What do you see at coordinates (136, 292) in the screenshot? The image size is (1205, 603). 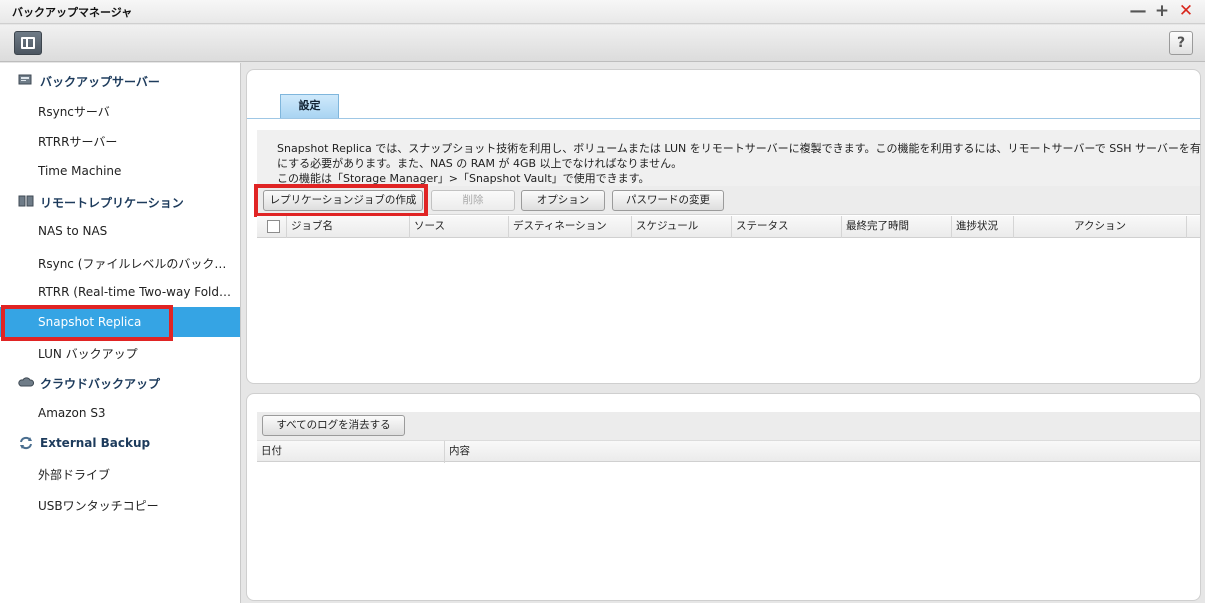 I see `sidebar-item-label: RTRR (Real-time Two-way Folder Sync)` at bounding box center [136, 292].